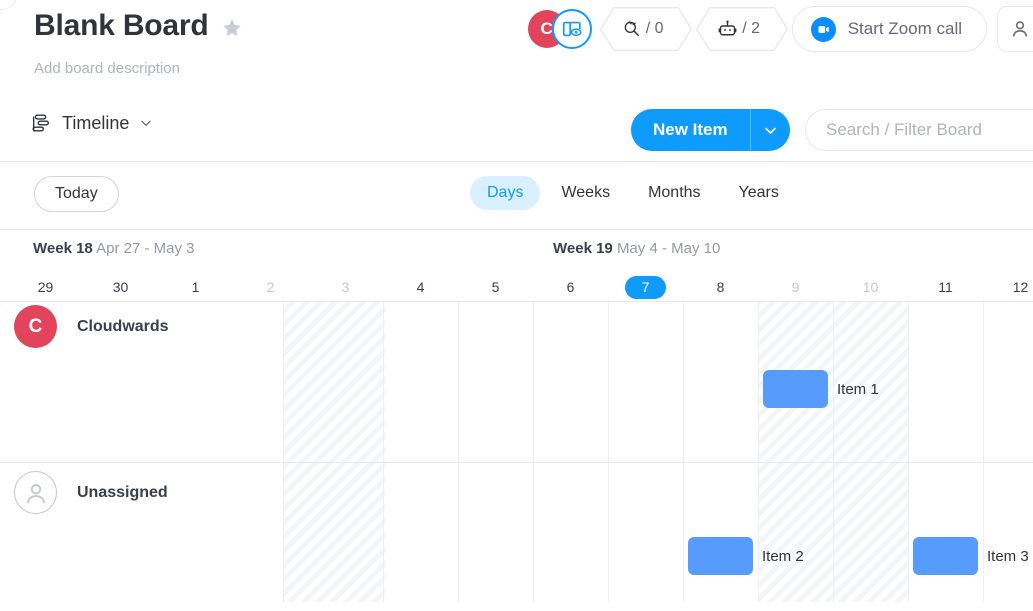  I want to click on timeline-item-label: Item 2, so click(783, 556).